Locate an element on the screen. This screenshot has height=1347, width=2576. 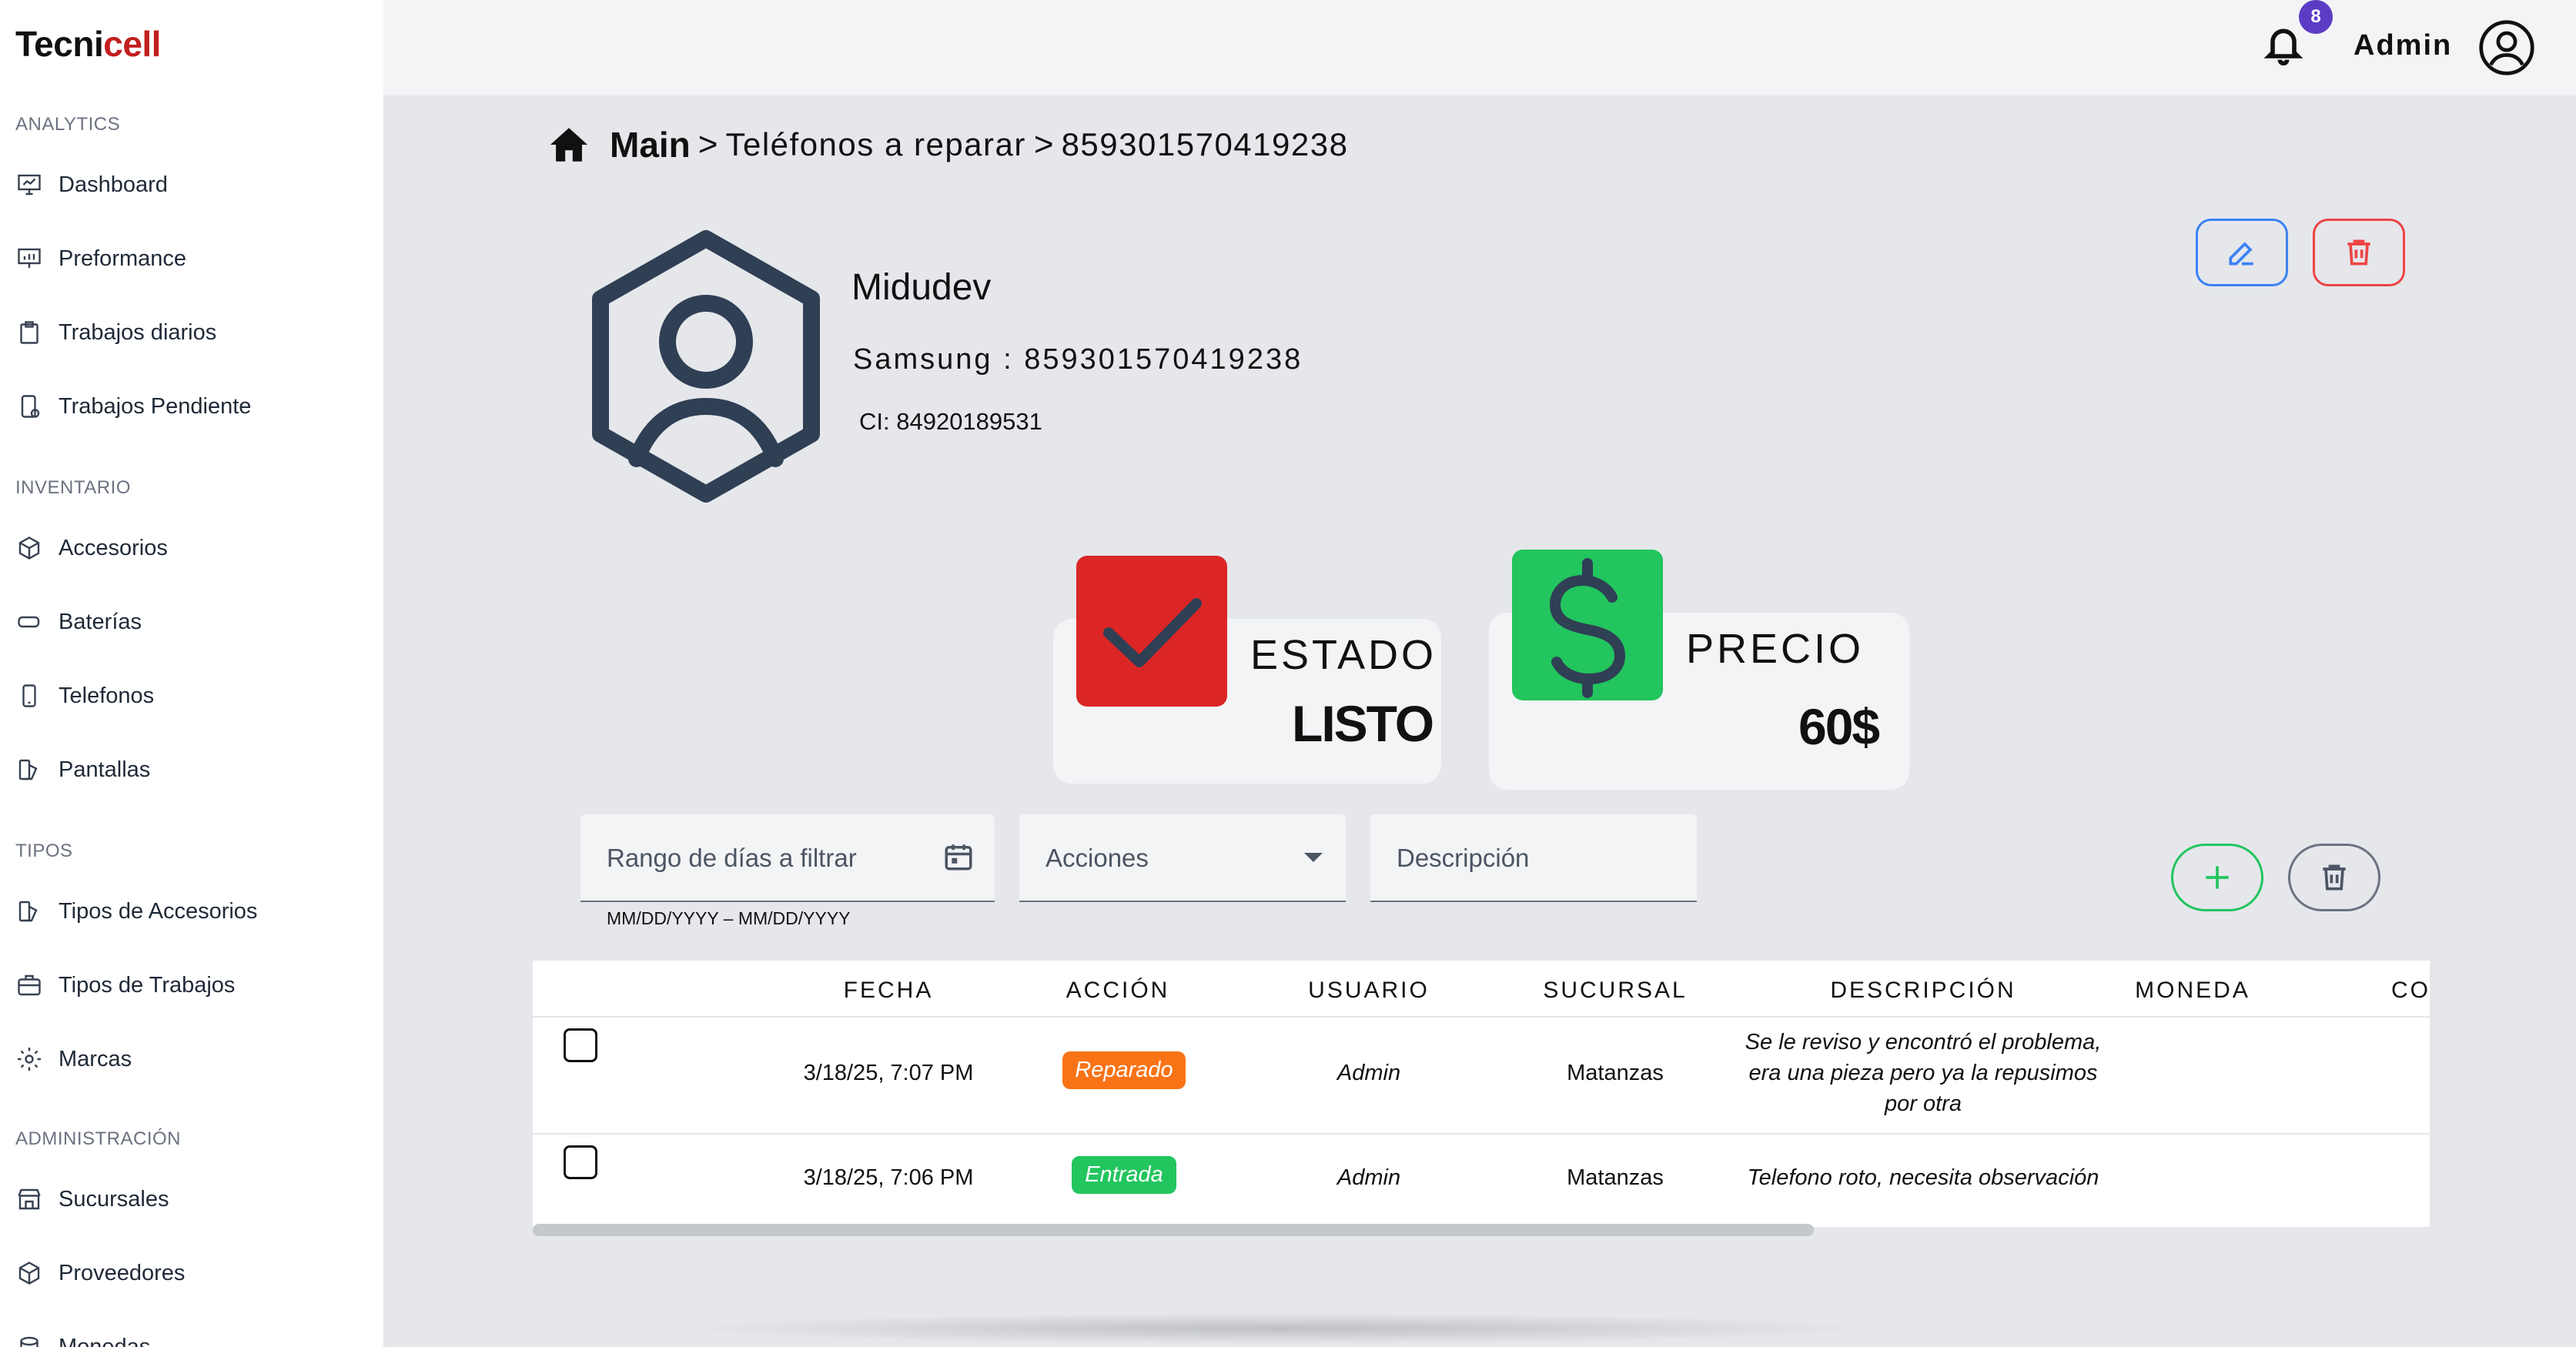
breadcrumb-telefonos: Teléfonos a reparar is located at coordinates (875, 144).